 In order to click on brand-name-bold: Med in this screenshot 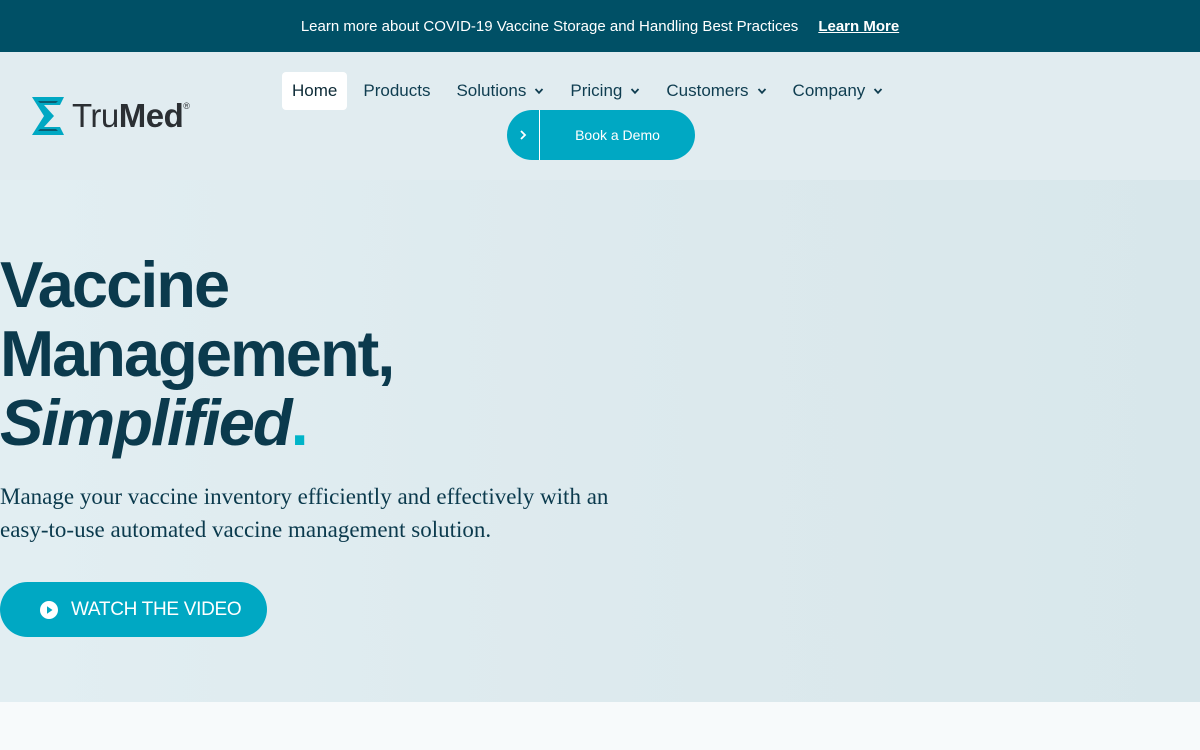, I will do `click(151, 115)`.